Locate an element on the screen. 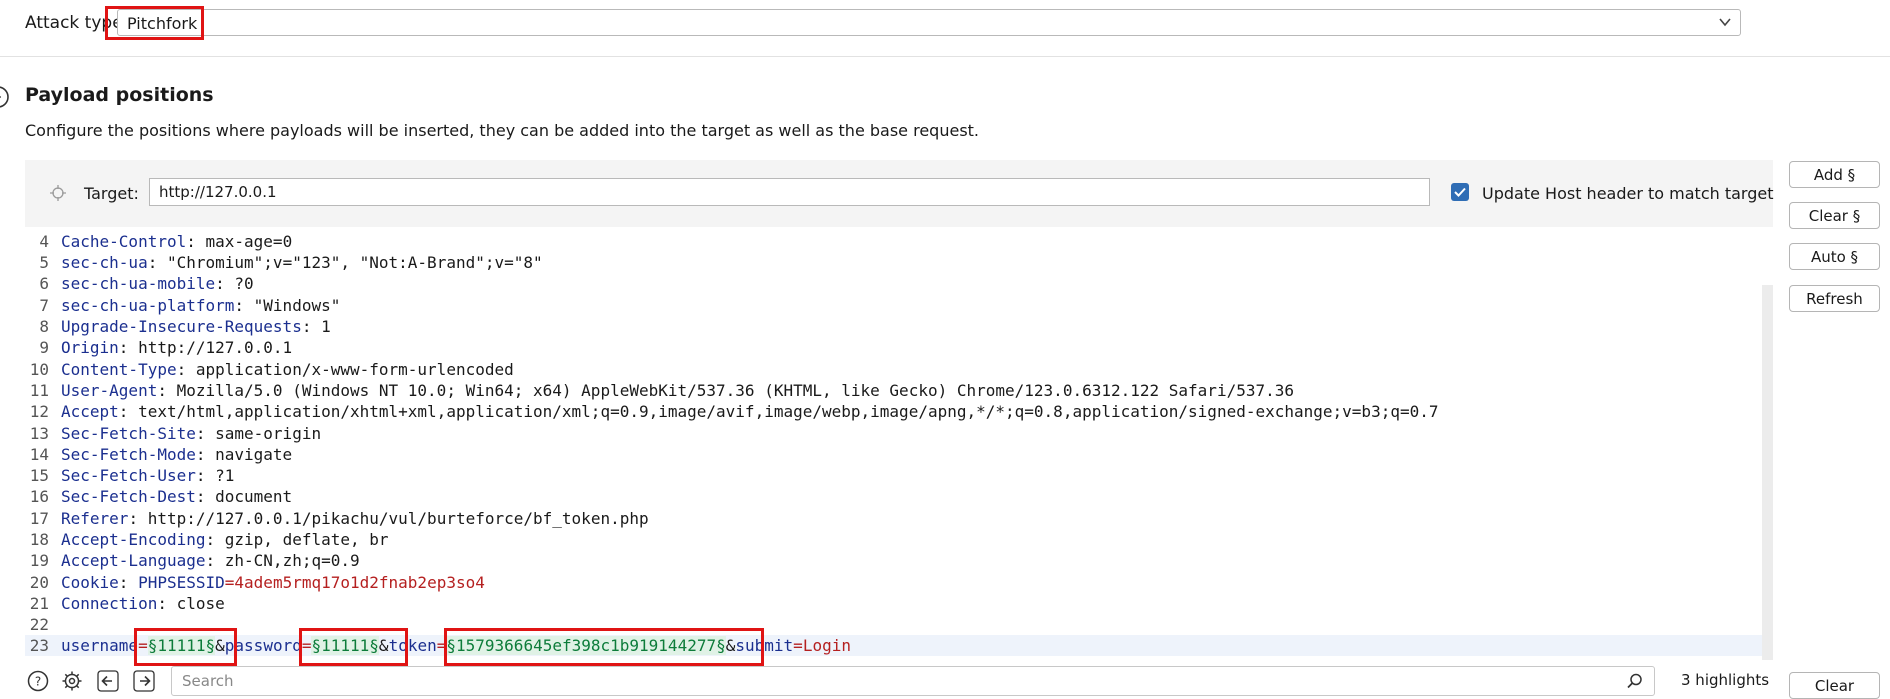 This screenshot has height=699, width=1890. request-line: 16 Sec-Fetch-Dest: document is located at coordinates (161, 496).